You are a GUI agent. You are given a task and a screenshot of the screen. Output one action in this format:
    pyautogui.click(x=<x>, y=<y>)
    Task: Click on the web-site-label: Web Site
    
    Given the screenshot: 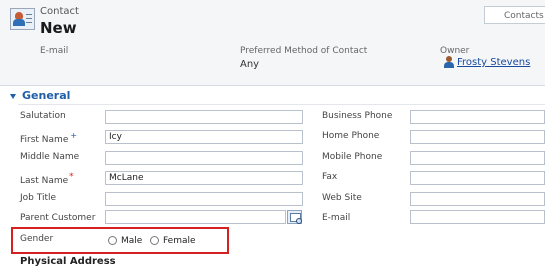 What is the action you would take?
    pyautogui.click(x=342, y=198)
    